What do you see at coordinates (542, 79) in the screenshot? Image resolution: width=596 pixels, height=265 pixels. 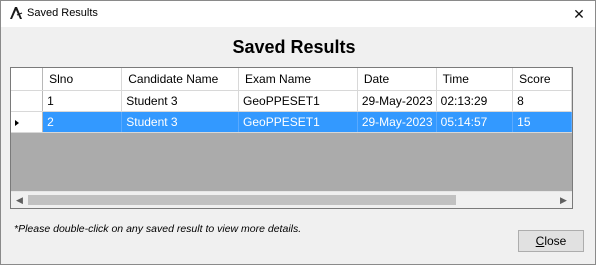 I see `column-header-score: Score` at bounding box center [542, 79].